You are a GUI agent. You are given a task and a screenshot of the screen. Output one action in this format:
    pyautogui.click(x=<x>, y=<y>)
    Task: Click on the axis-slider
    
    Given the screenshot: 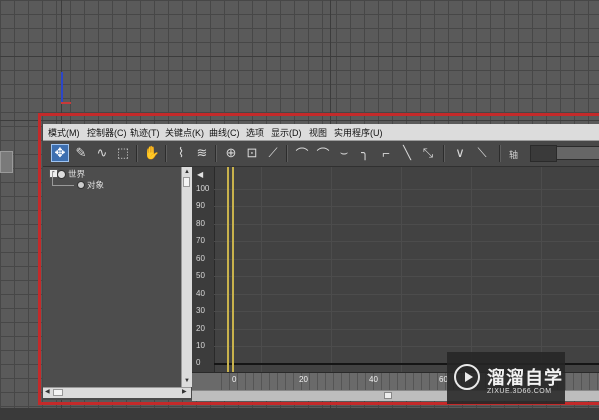 What is the action you would take?
    pyautogui.click(x=577, y=153)
    